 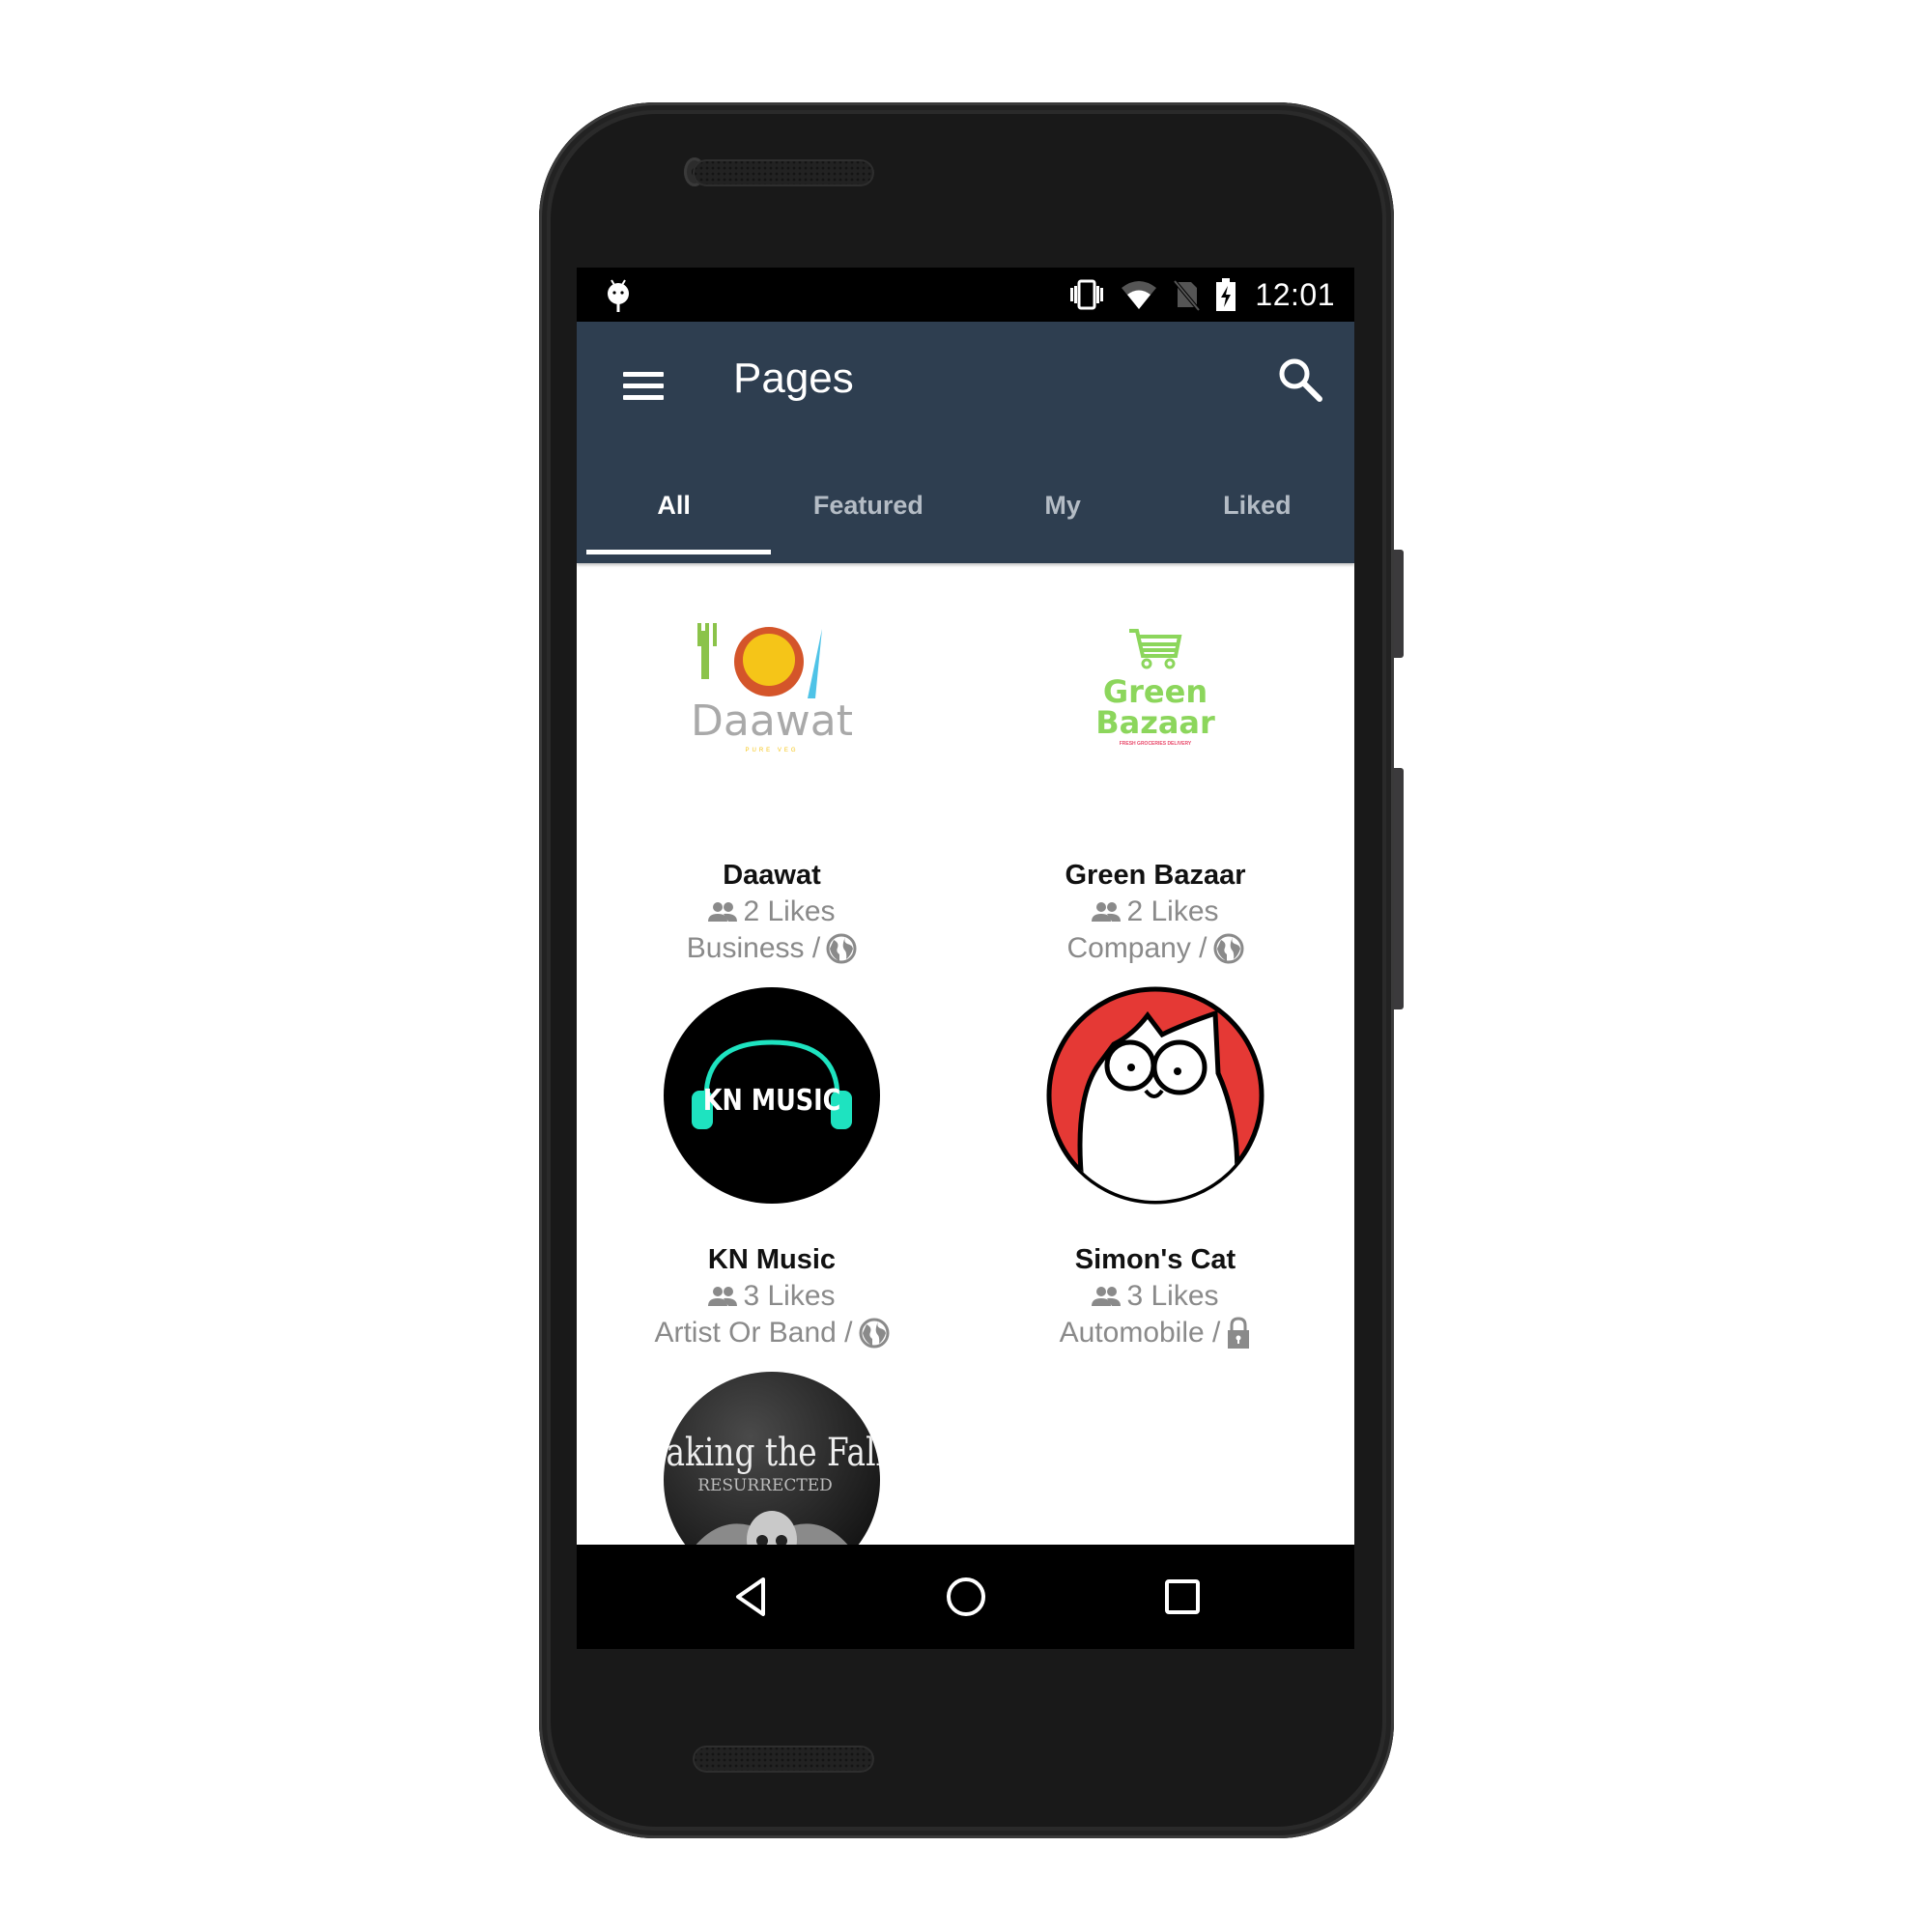 What do you see at coordinates (1399, 888) in the screenshot?
I see `volume-rocker` at bounding box center [1399, 888].